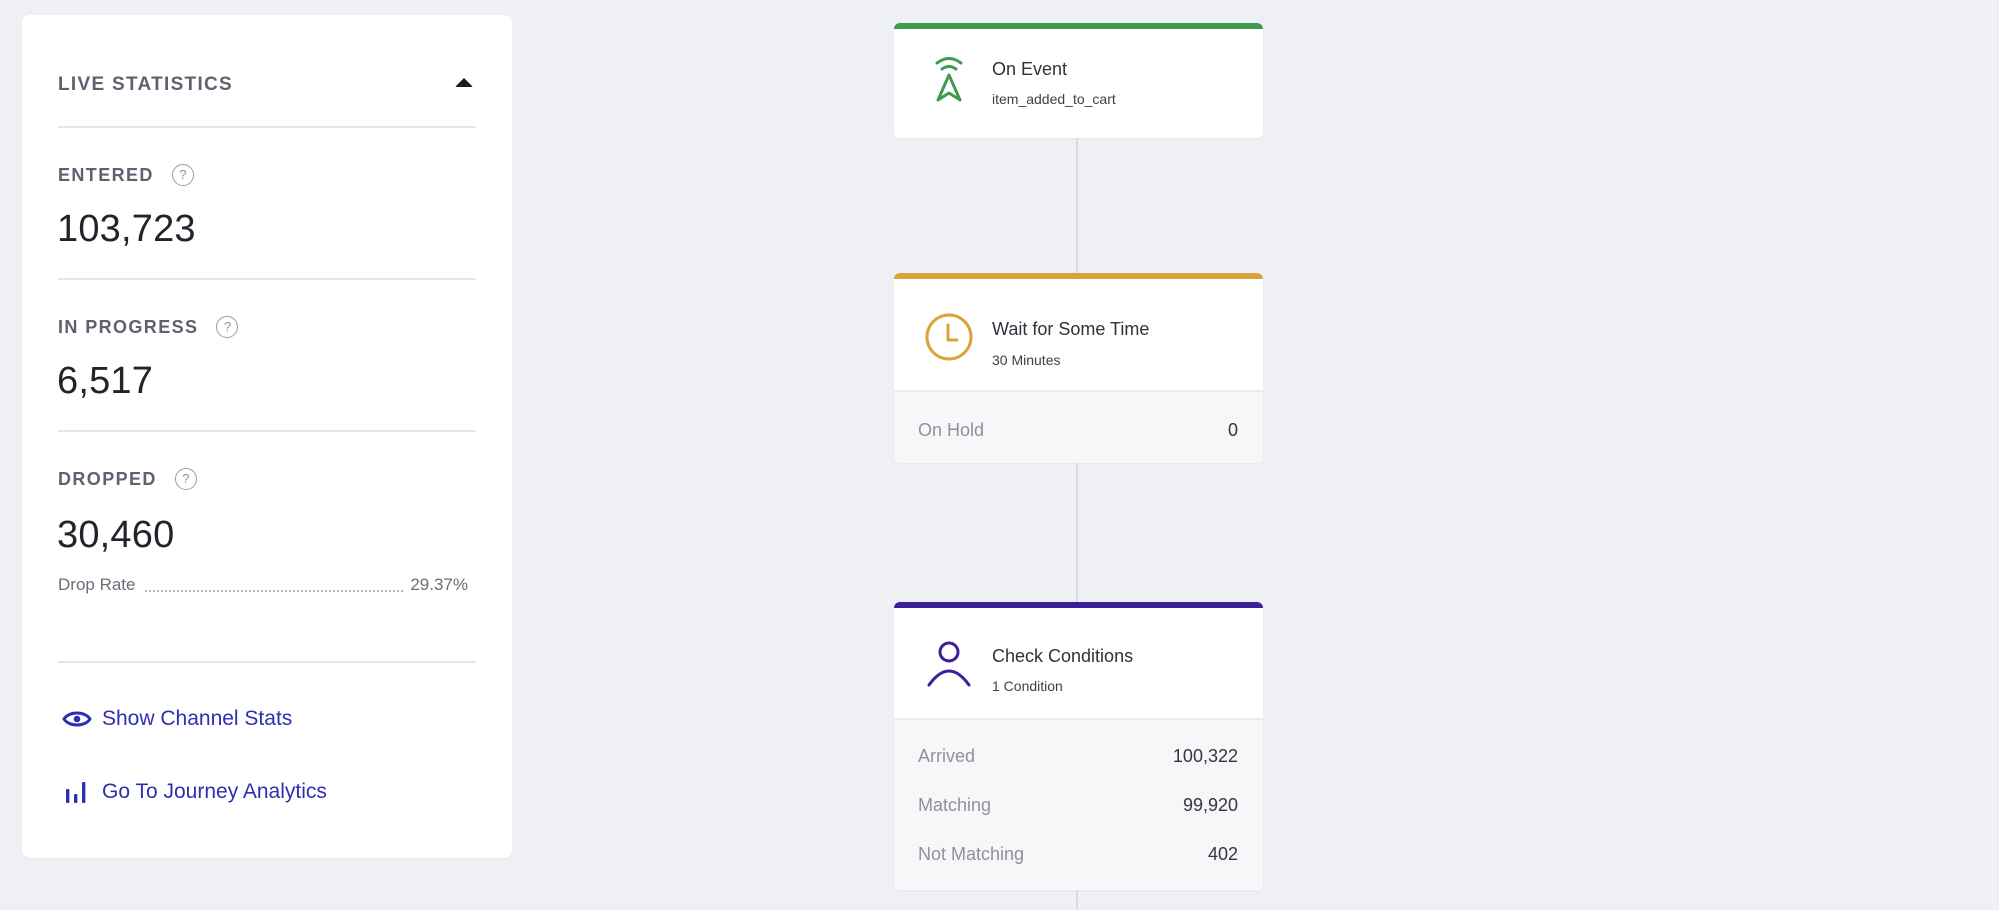 This screenshot has height=910, width=1999. I want to click on eye-icon, so click(78, 719).